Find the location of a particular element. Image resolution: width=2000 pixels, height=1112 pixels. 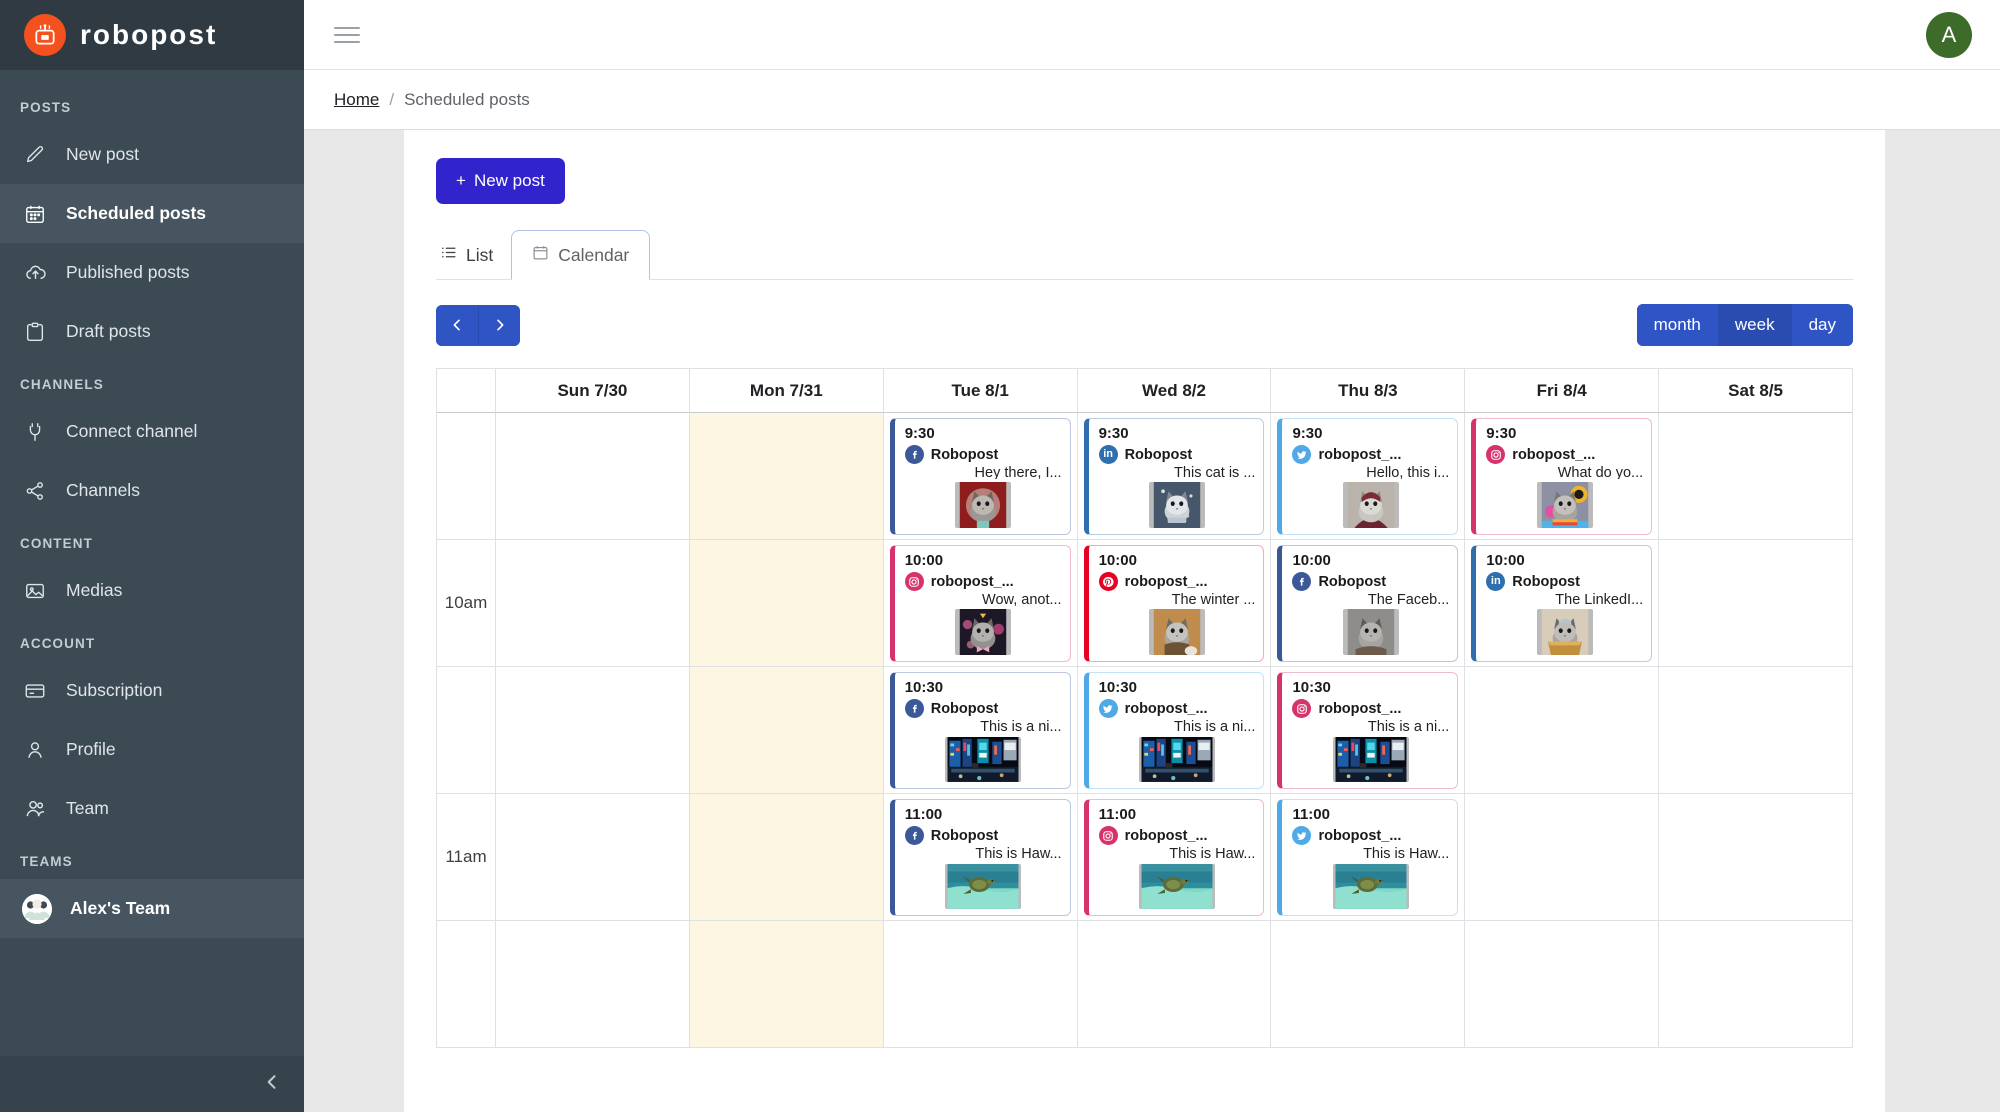

user-icon is located at coordinates (35, 750).